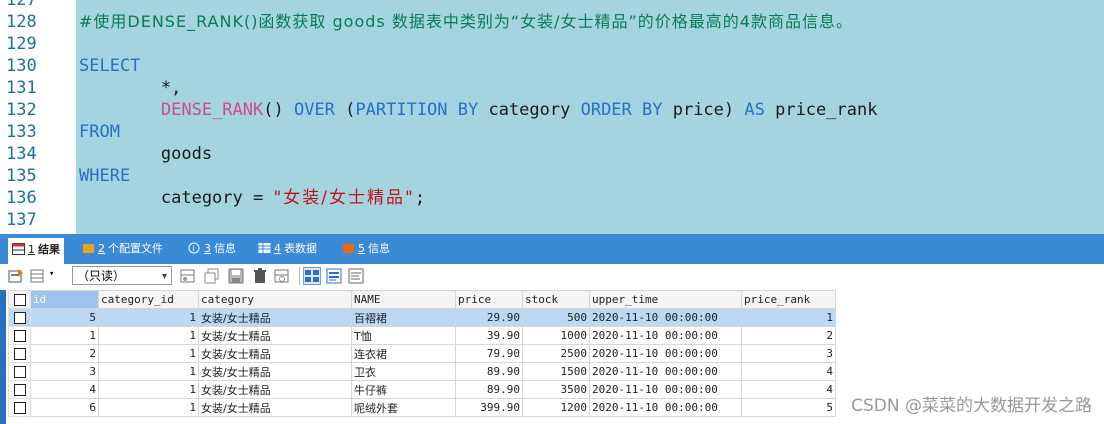 This screenshot has height=424, width=1104. What do you see at coordinates (212, 276) in the screenshot?
I see `duplicate-row-icon` at bounding box center [212, 276].